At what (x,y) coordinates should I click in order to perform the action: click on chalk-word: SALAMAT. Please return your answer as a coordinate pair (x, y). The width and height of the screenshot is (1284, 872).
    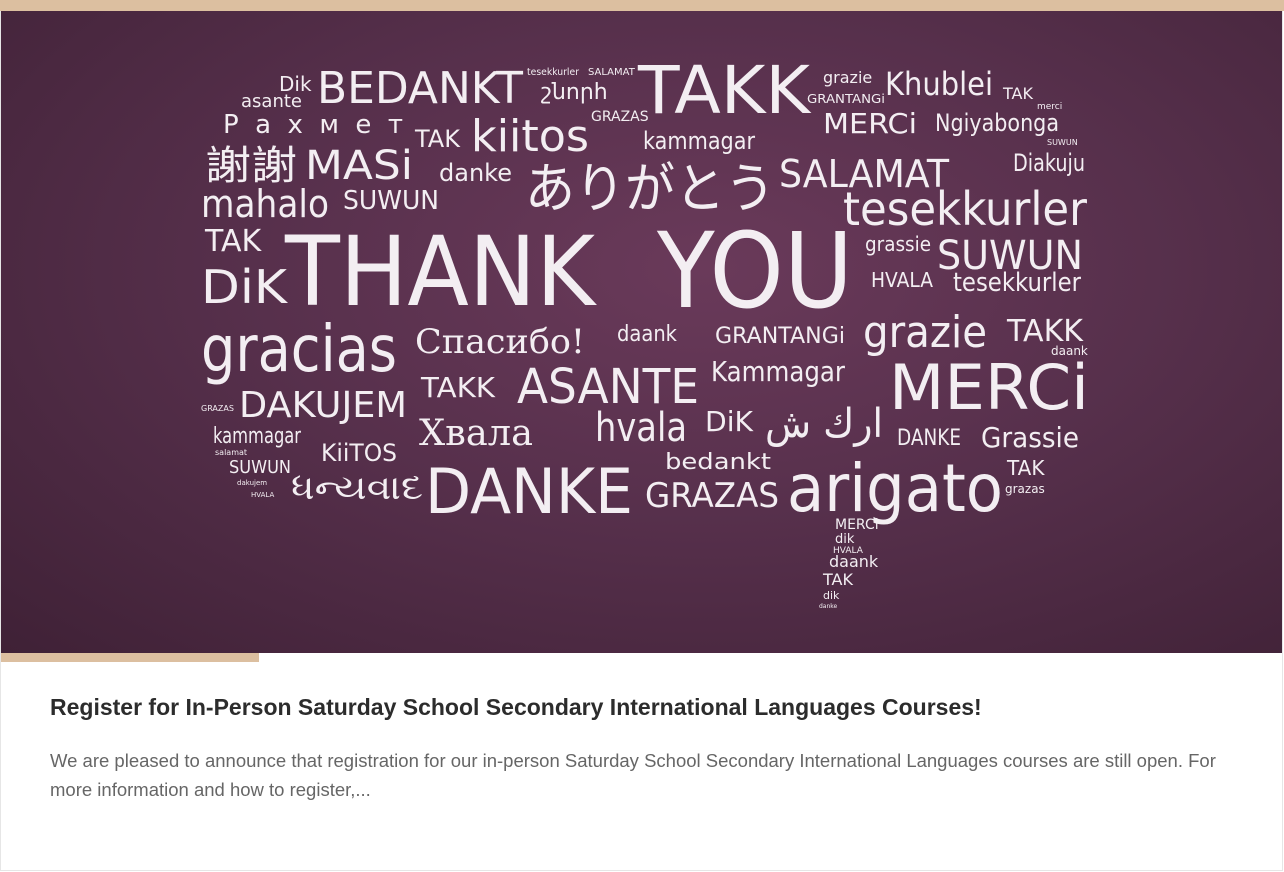
    Looking at the image, I should click on (612, 72).